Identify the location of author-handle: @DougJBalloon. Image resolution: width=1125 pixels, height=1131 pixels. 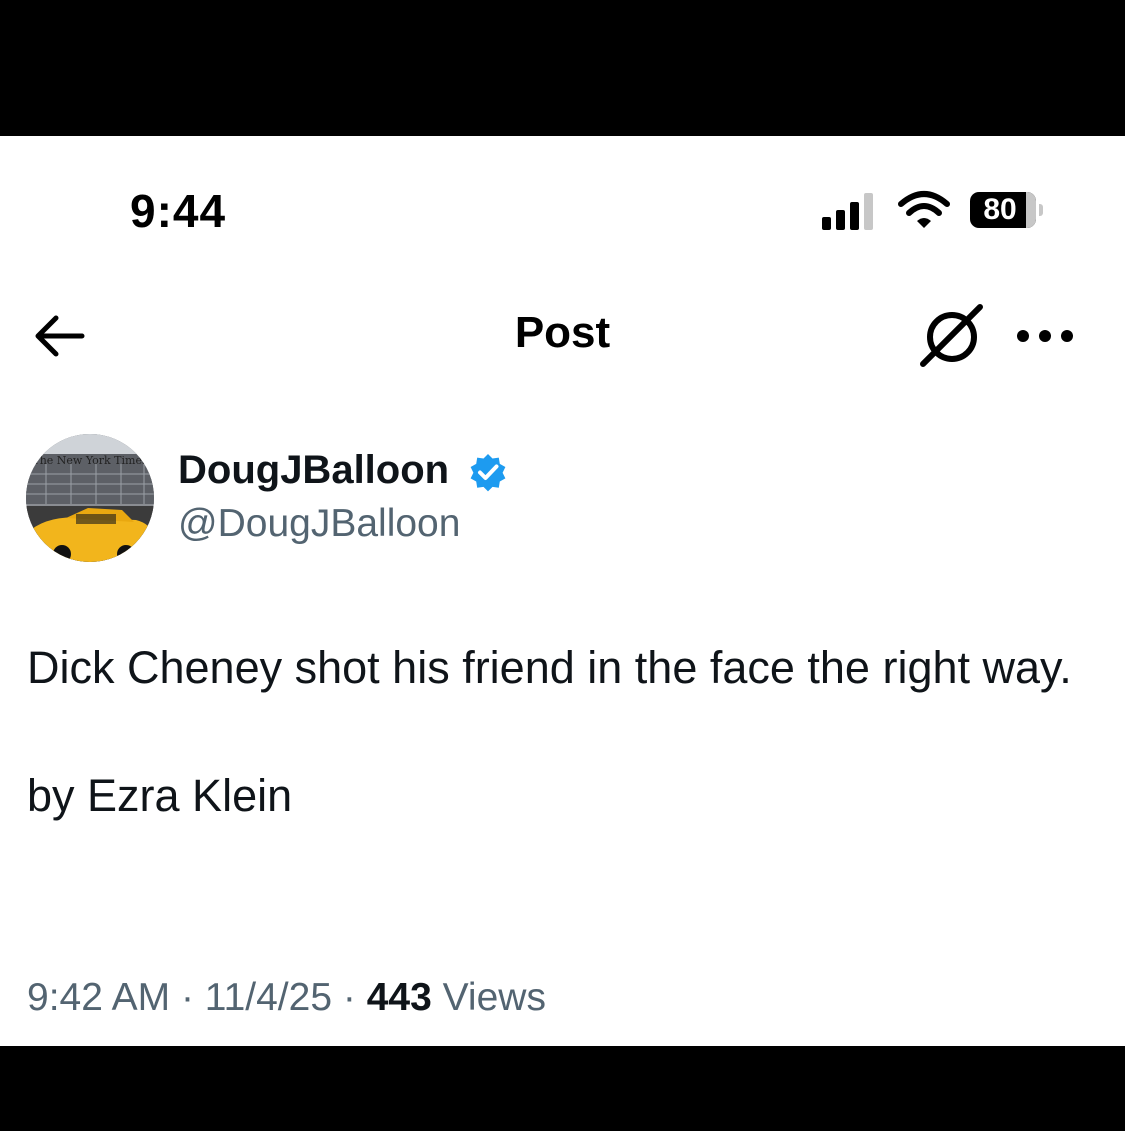
(319, 524).